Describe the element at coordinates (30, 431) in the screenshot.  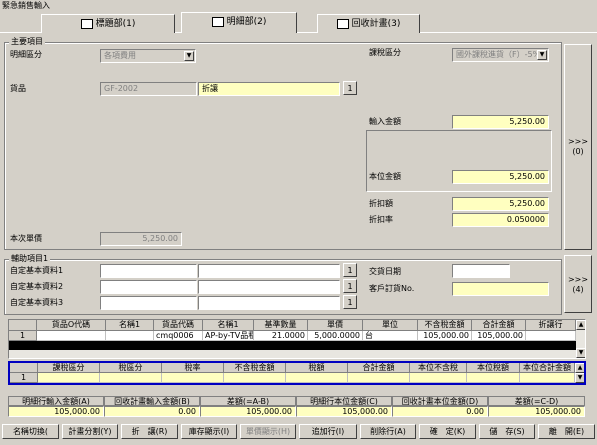
I see `name-toggle-button: 名稱切換(` at that location.